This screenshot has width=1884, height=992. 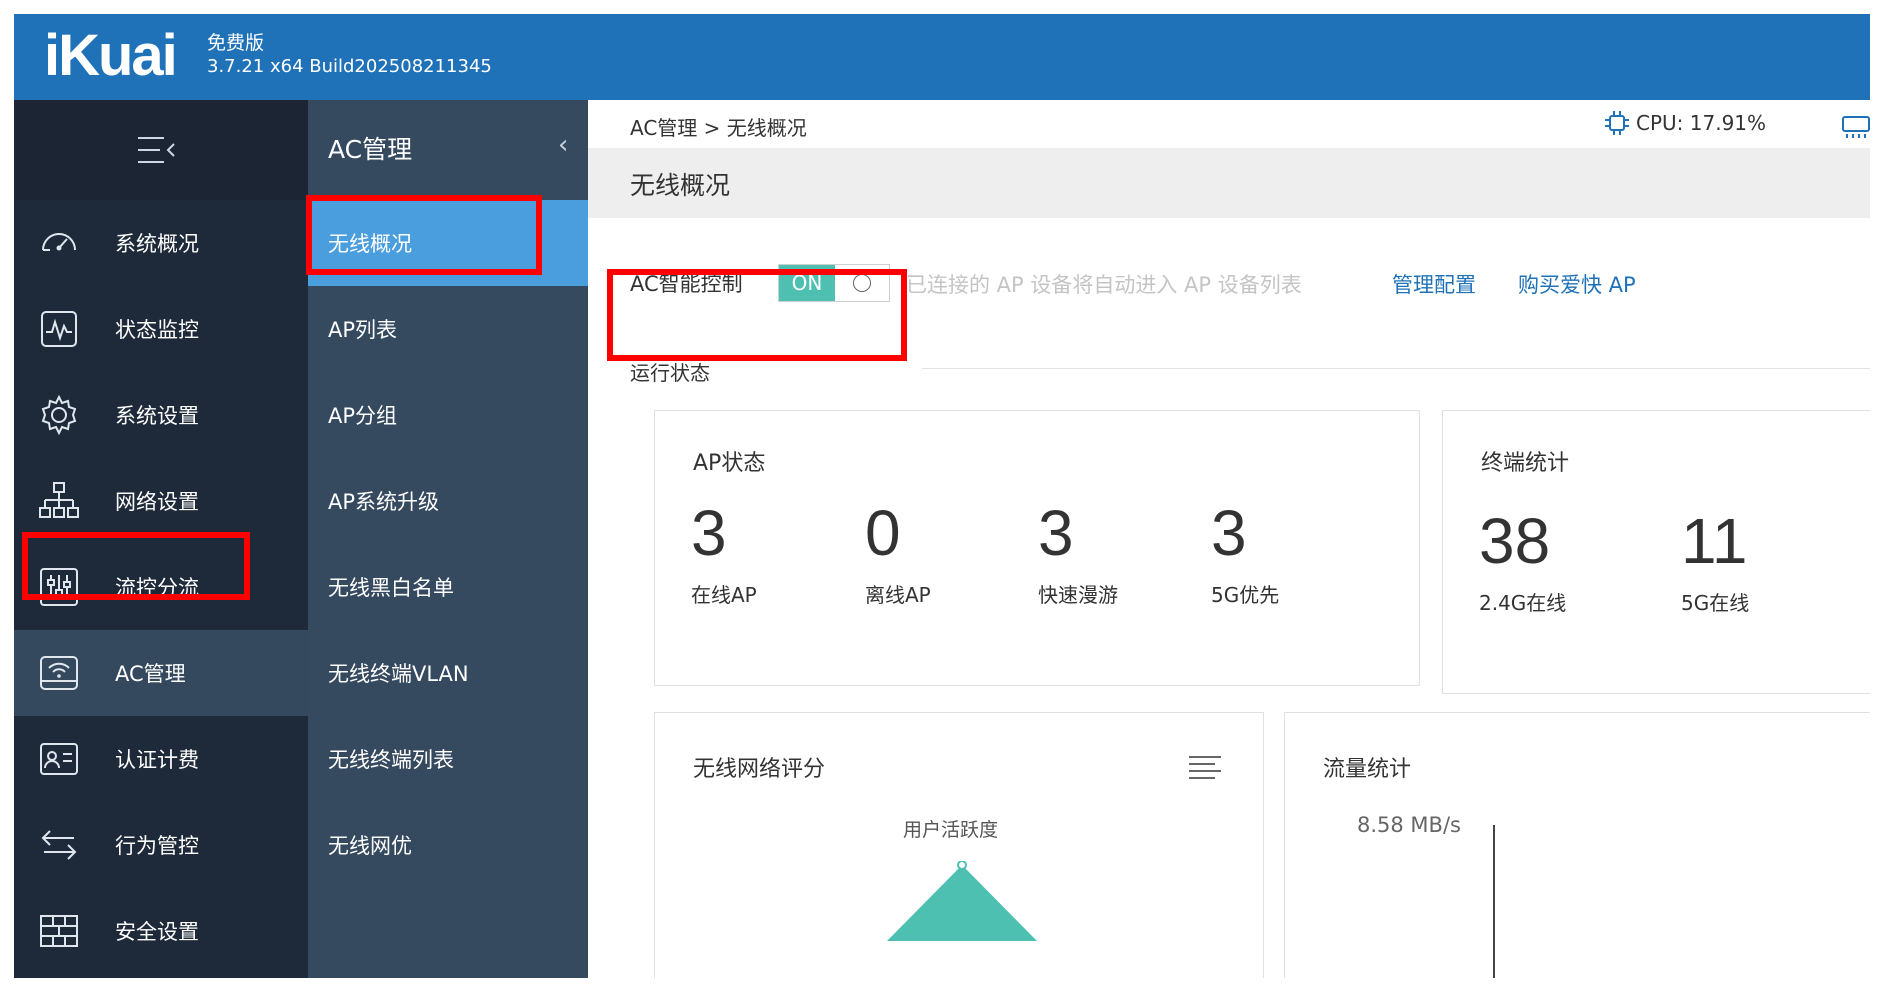 What do you see at coordinates (157, 588) in the screenshot?
I see `sidebar-item-label: 流控分流` at bounding box center [157, 588].